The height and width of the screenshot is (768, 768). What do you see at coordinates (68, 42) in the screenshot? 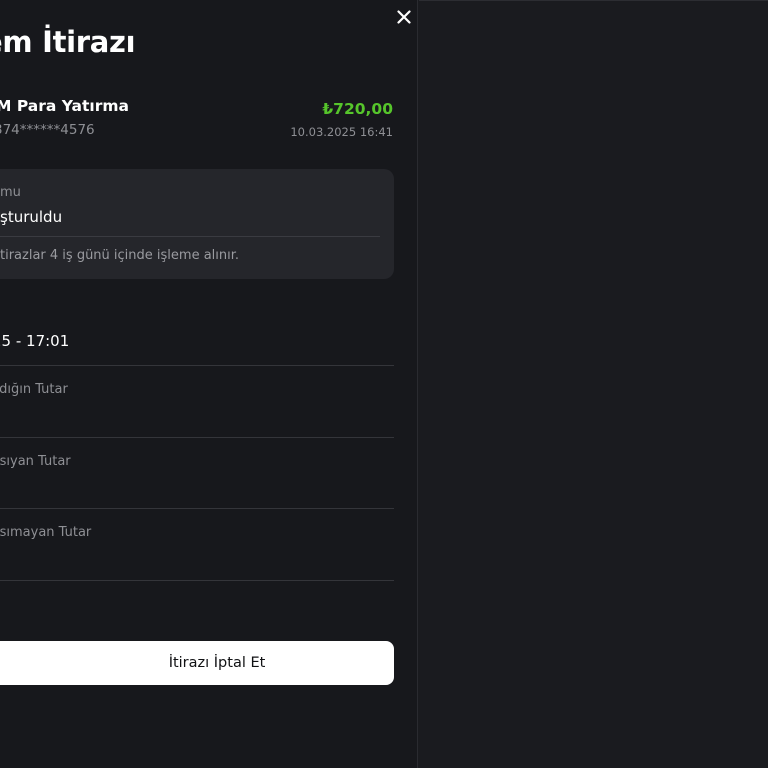
I see `page-title: em İtirazı` at bounding box center [68, 42].